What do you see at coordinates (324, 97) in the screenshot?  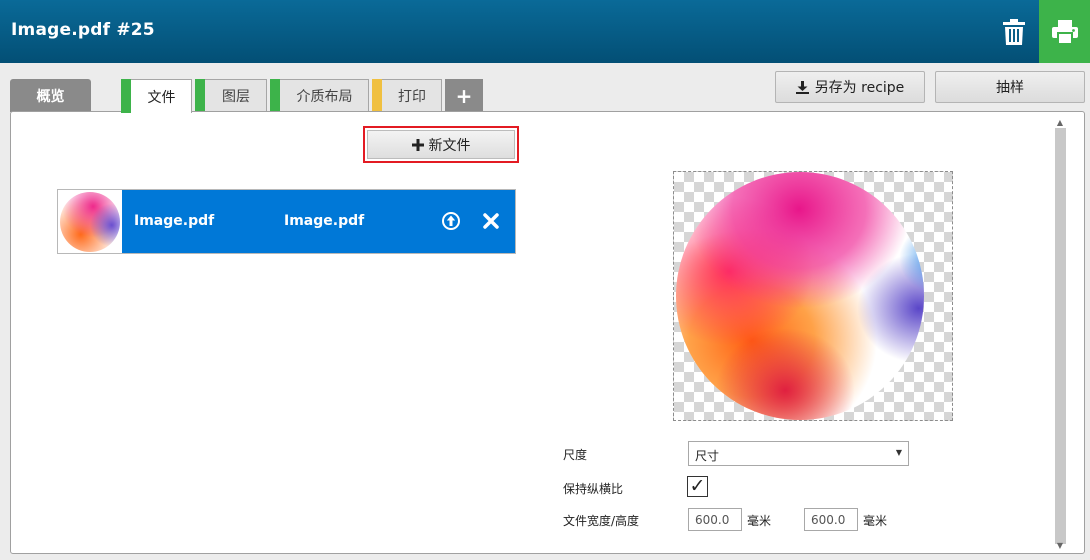 I see `tab-label: 介质布局` at bounding box center [324, 97].